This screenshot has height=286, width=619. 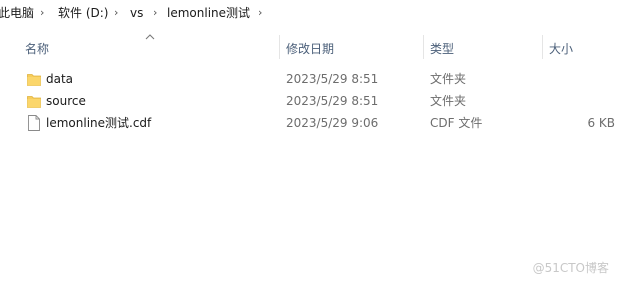 What do you see at coordinates (456, 123) in the screenshot?
I see `file-type: CDF 文件` at bounding box center [456, 123].